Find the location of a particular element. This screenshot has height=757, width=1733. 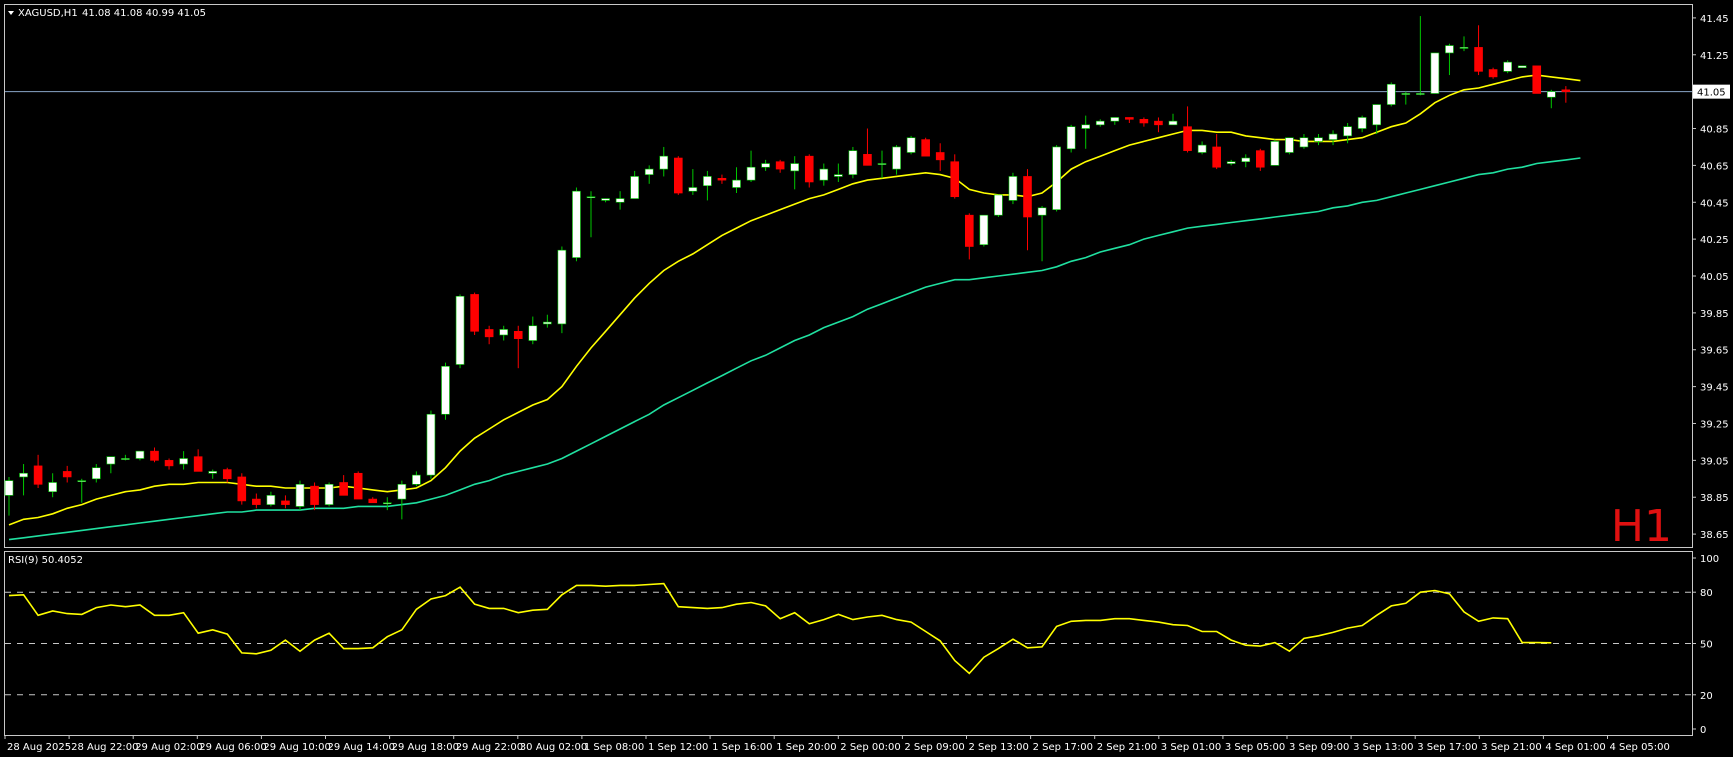

price-tick-label: 39.85 is located at coordinates (1714, 314).